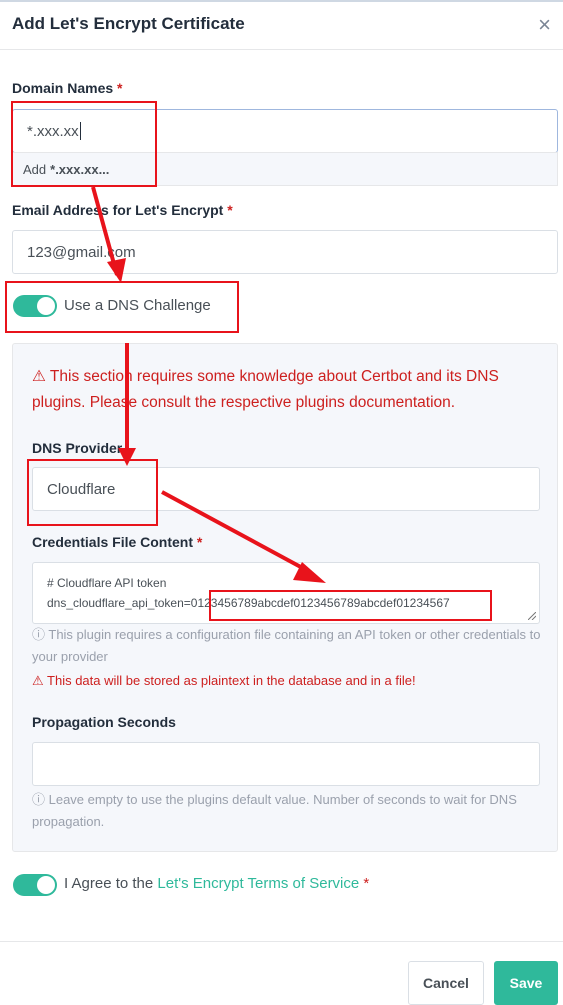  I want to click on close-icon: ×, so click(544, 25).